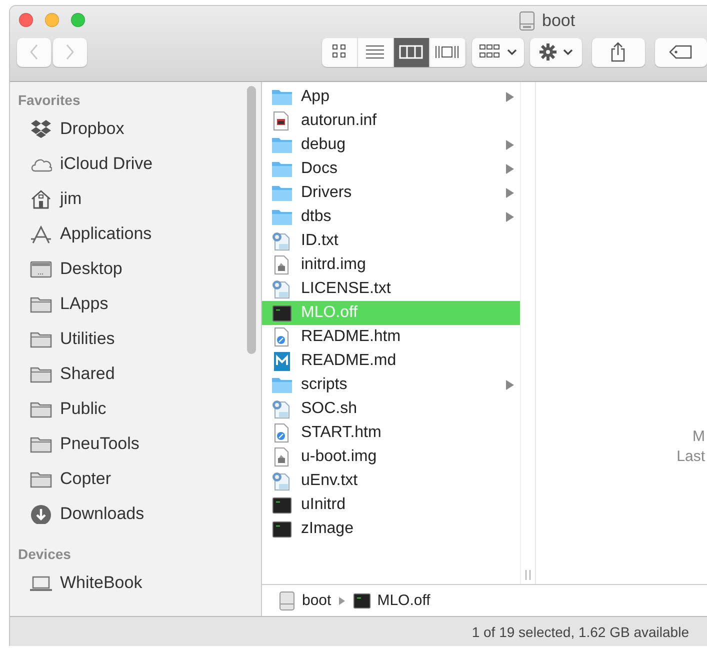 The width and height of the screenshot is (707, 650). I want to click on sidebar-item: Downloads, so click(81, 513).